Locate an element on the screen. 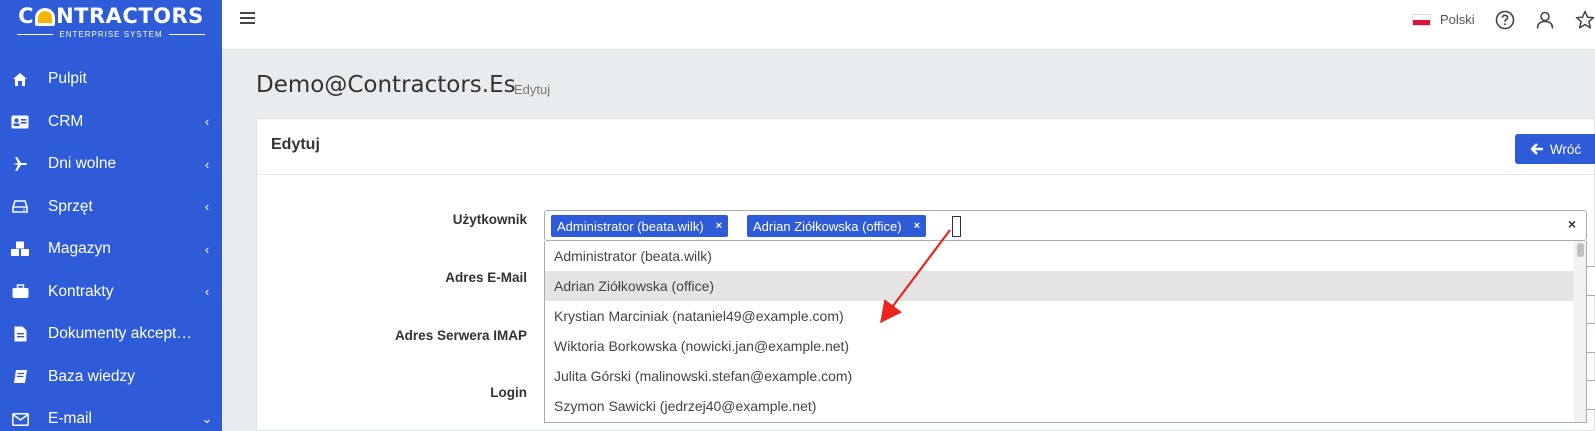 The height and width of the screenshot is (431, 1595). logo: C NTRACTORS ENTERPRISE SYSTEM is located at coordinates (111, 25).